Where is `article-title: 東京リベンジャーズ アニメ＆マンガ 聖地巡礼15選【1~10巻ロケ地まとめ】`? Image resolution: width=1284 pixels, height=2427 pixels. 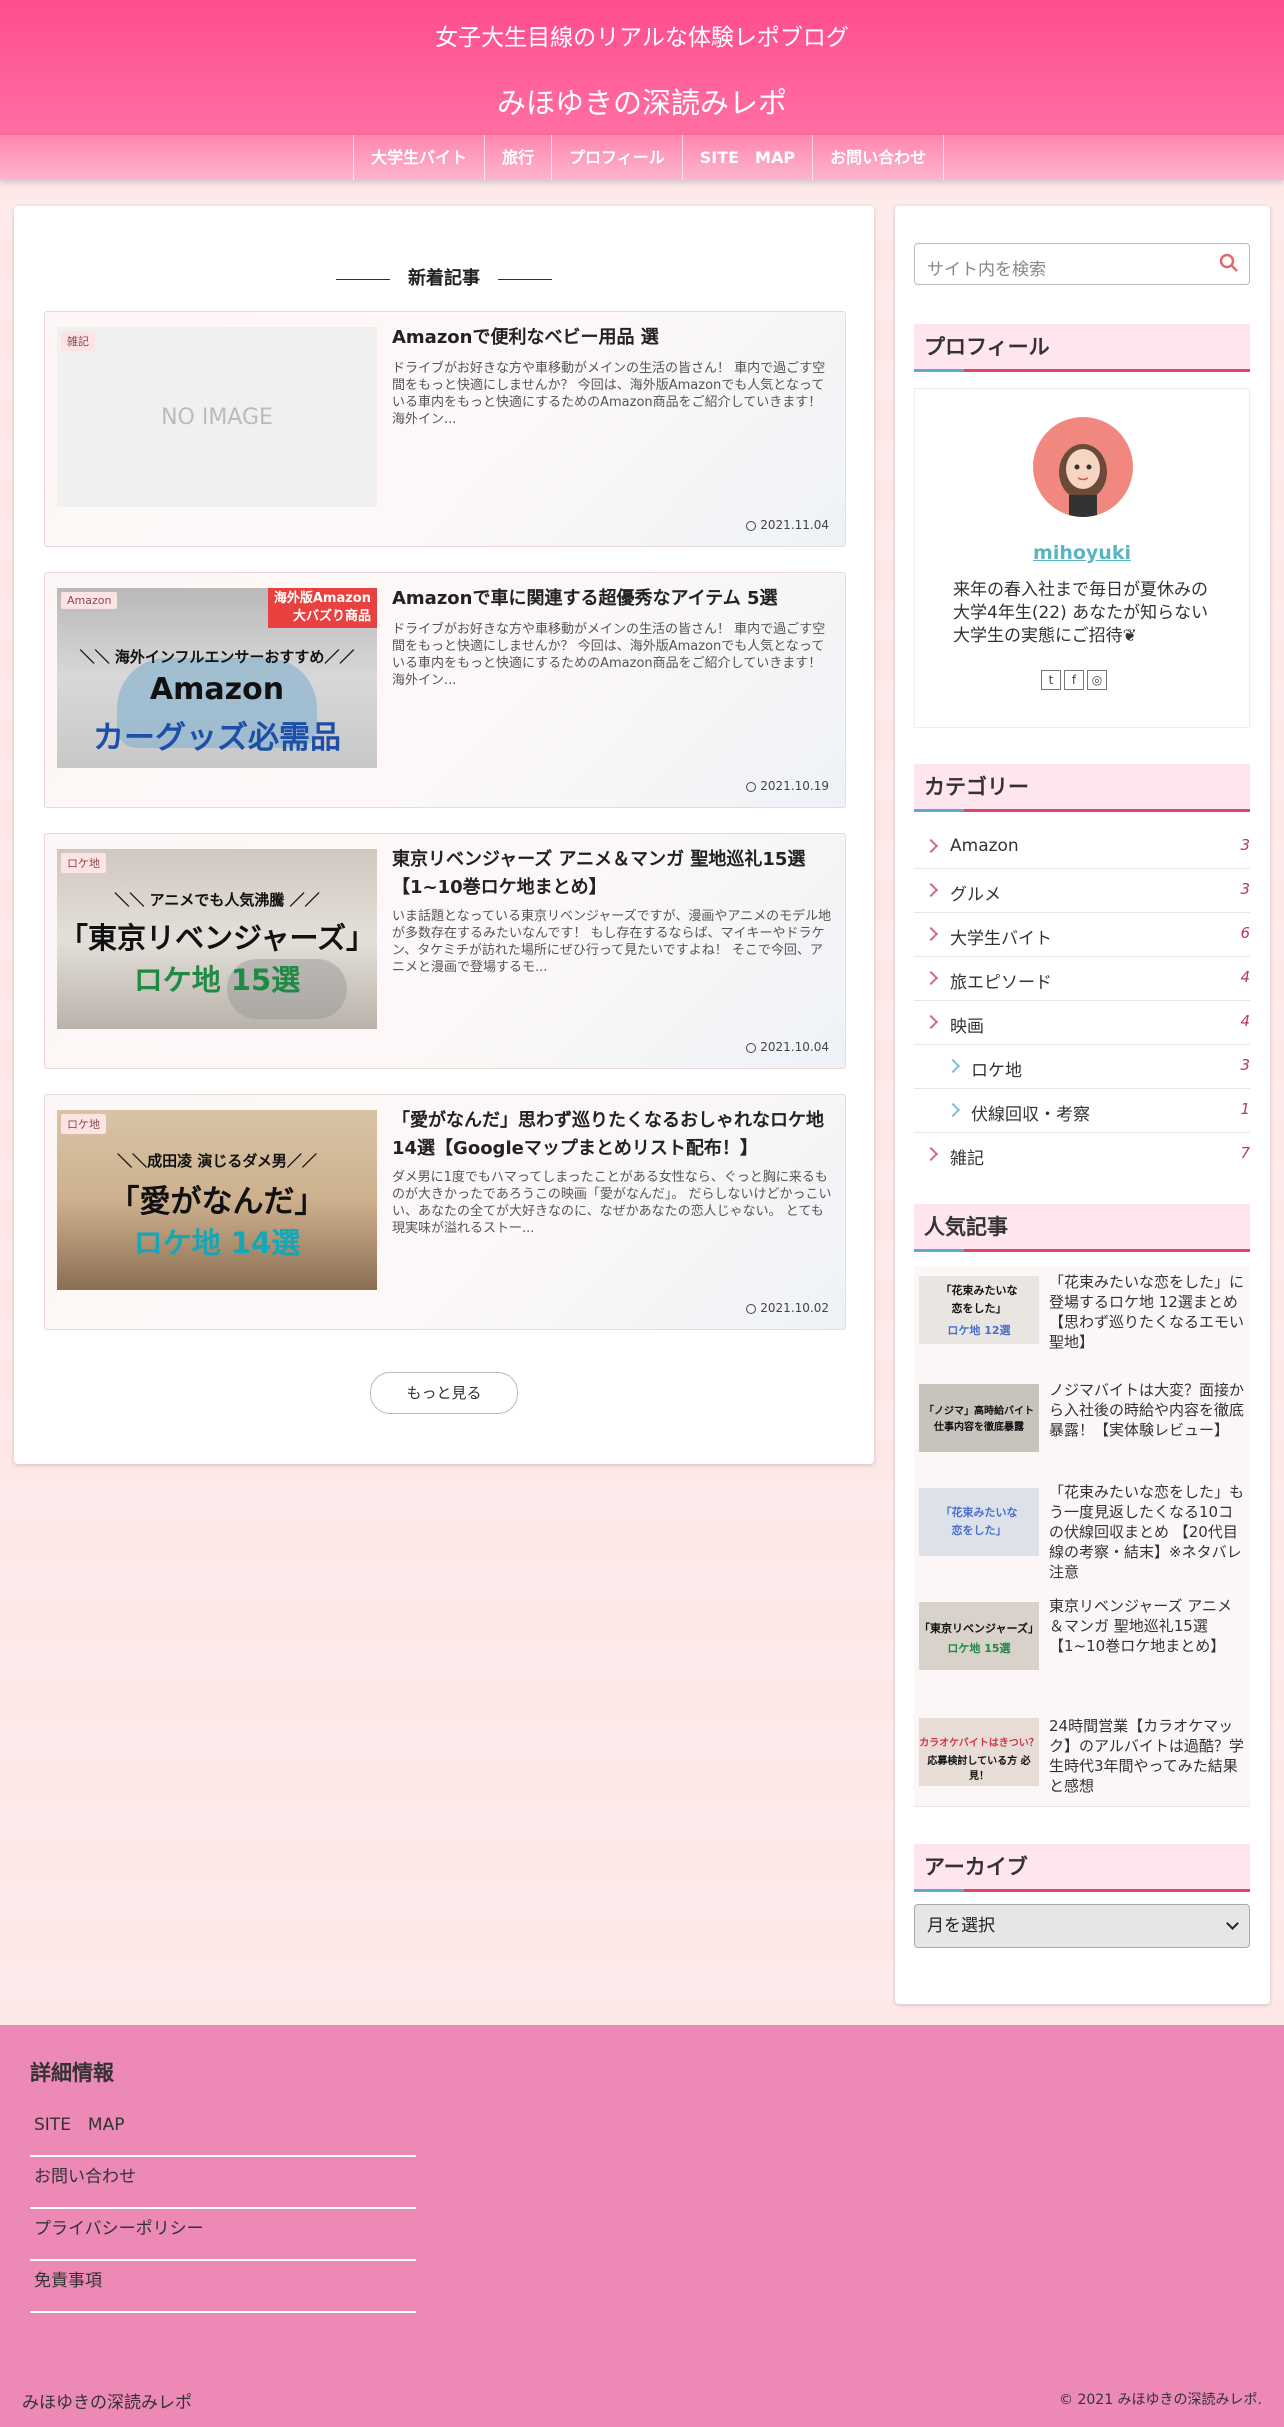
article-title: 東京リベンジャーズ アニメ＆マンガ 聖地巡礼15選【1~10巻ロケ地まとめ】 is located at coordinates (612, 874).